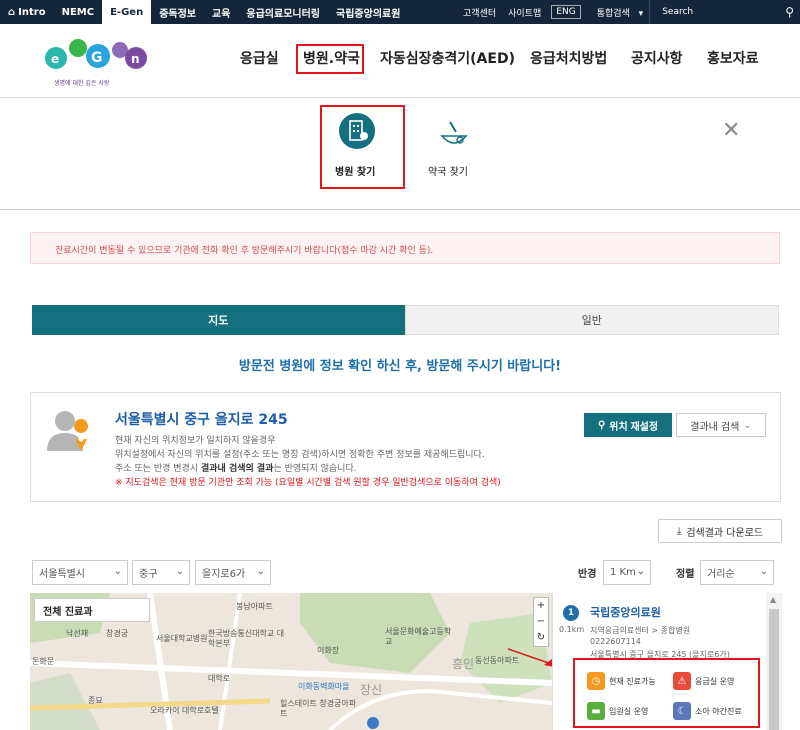 The width and height of the screenshot is (800, 730). What do you see at coordinates (177, 12) in the screenshot?
I see `topnav-poison: 중독정보` at bounding box center [177, 12].